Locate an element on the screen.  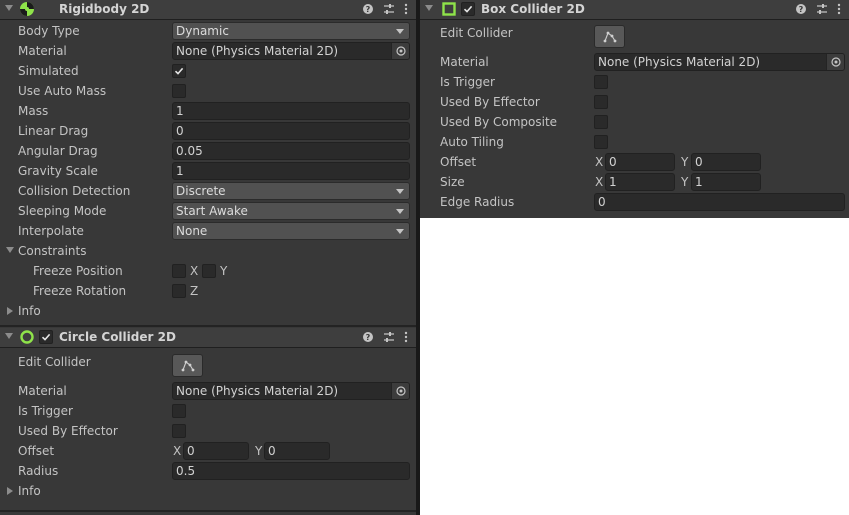
material-label: Material is located at coordinates (464, 62).